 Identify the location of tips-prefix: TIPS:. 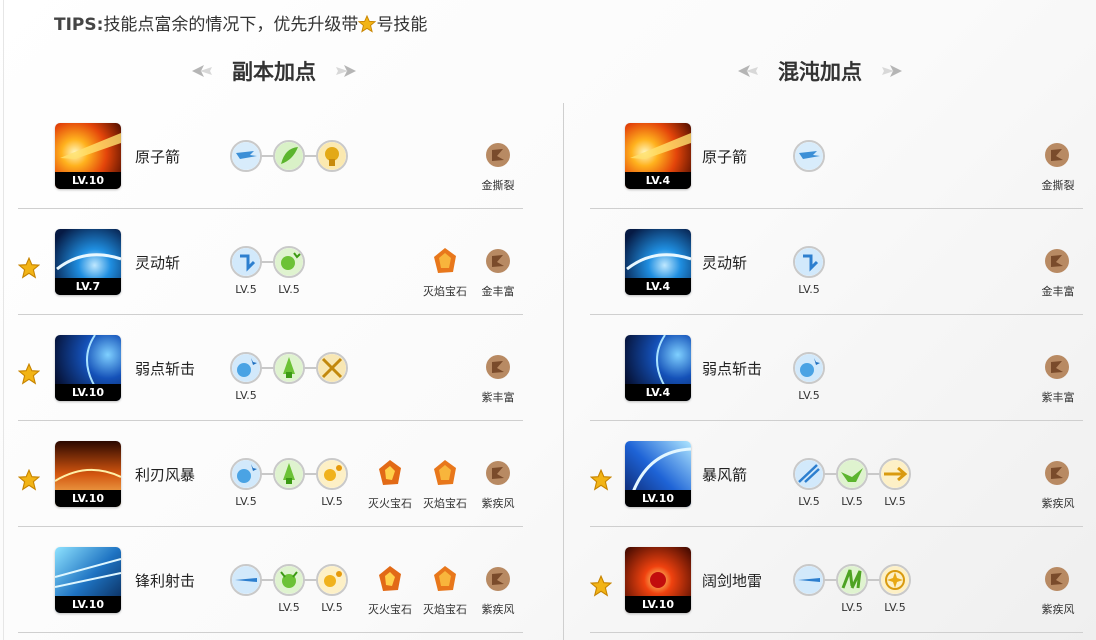
(79, 25).